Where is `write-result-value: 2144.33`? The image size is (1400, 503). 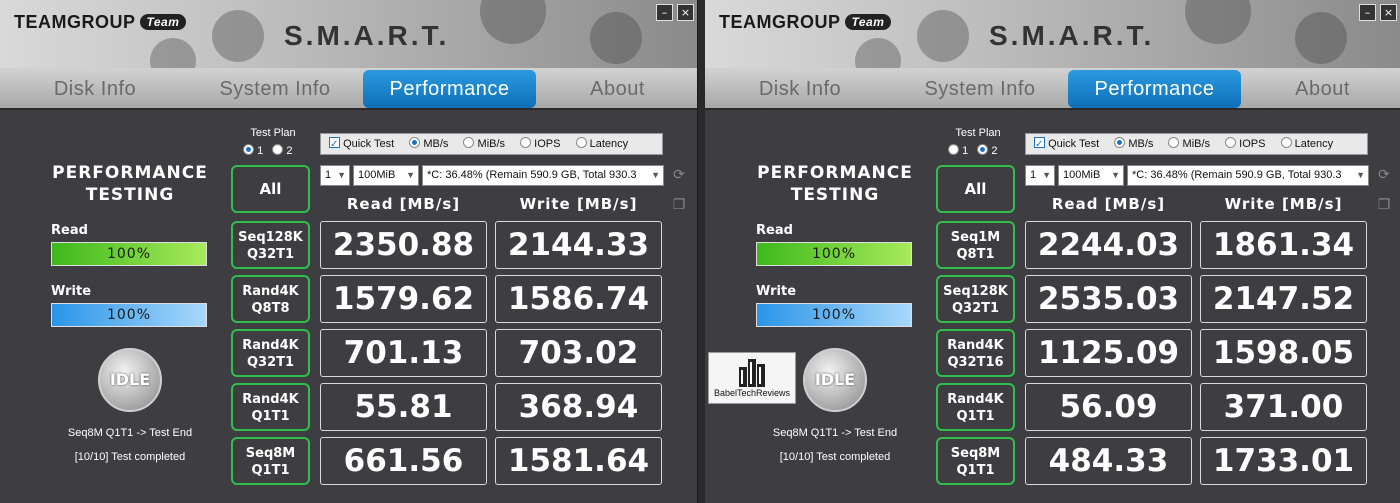
write-result-value: 2144.33 is located at coordinates (578, 245).